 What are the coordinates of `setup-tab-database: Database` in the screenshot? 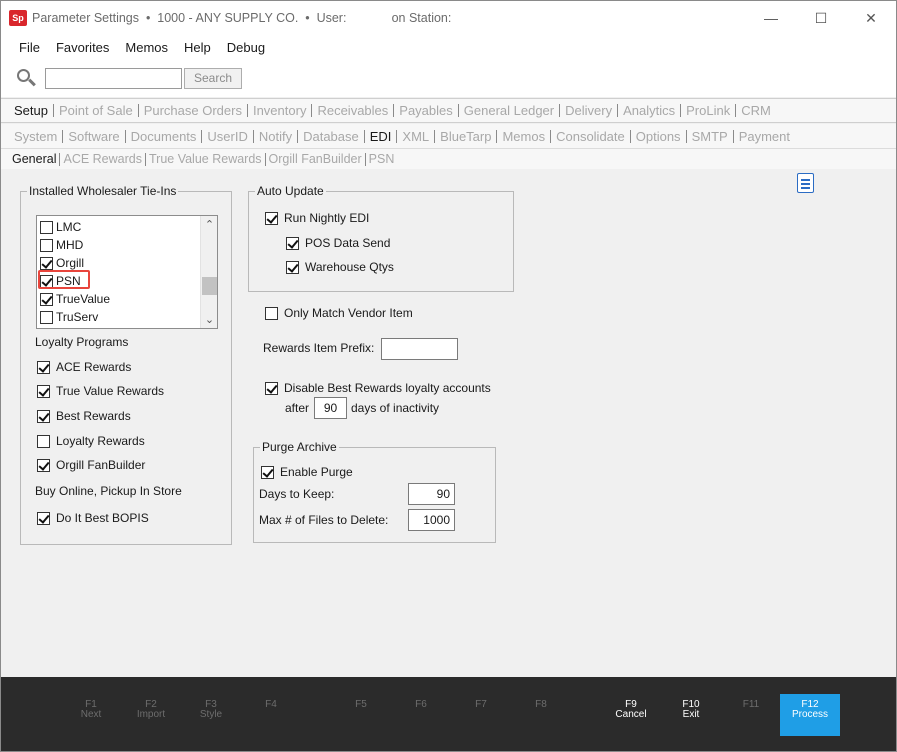 It's located at (331, 136).